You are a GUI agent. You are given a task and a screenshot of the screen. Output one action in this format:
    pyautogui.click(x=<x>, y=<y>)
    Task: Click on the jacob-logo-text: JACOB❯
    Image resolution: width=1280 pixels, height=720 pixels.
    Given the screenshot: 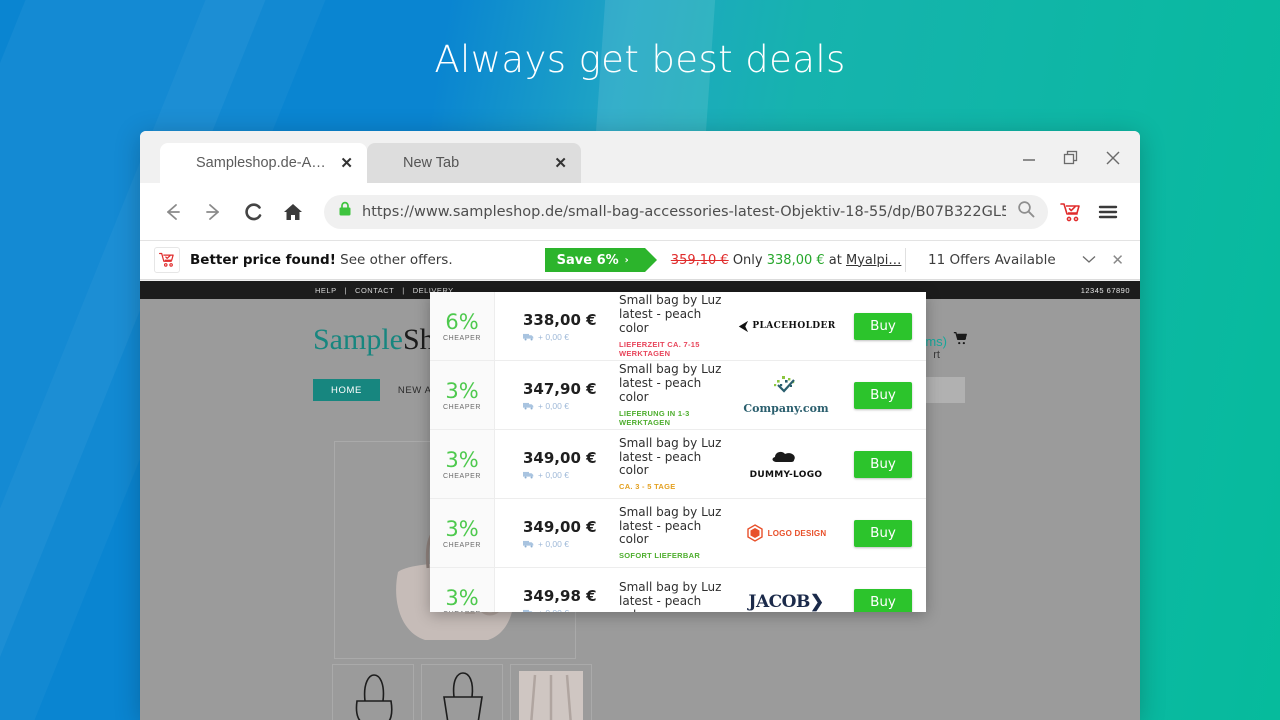 What is the action you would take?
    pyautogui.click(x=786, y=602)
    